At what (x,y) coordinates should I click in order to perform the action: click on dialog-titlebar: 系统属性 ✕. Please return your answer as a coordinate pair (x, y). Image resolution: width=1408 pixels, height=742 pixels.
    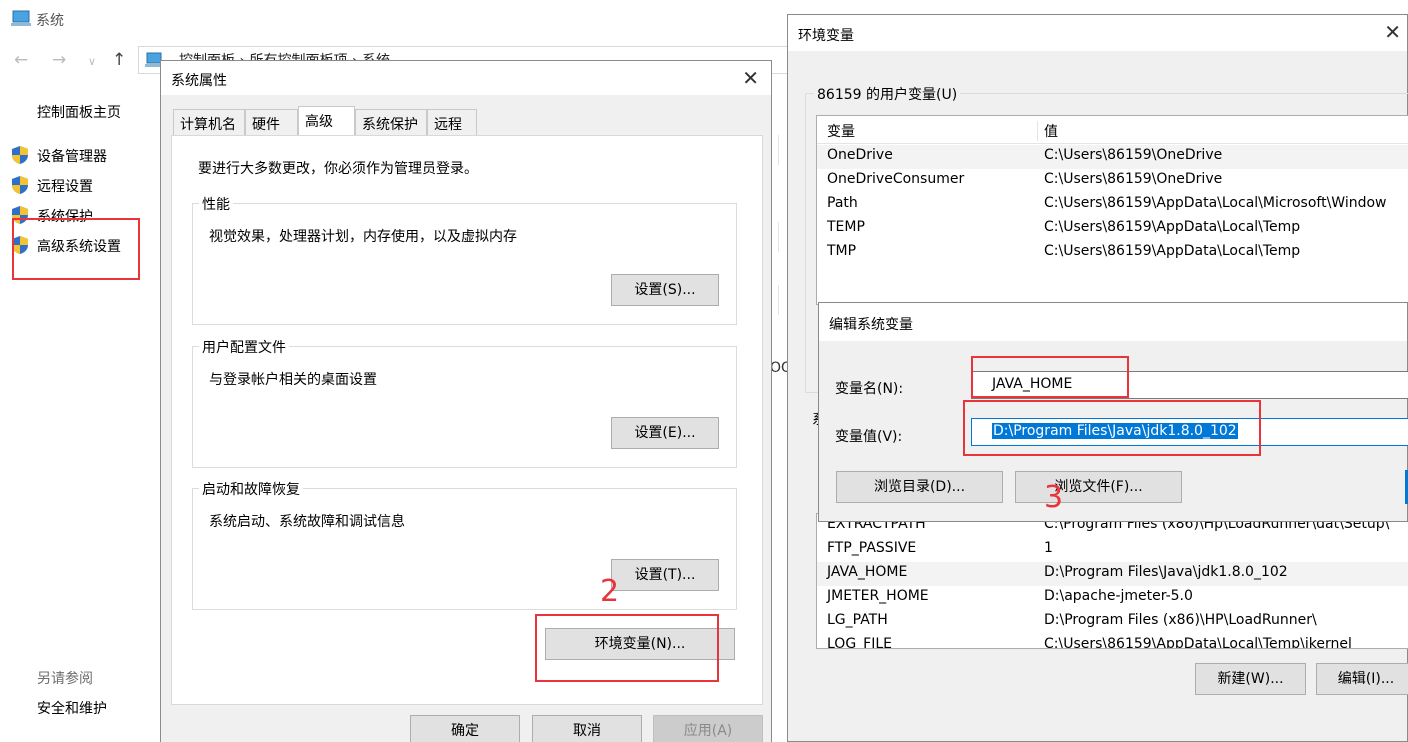
    Looking at the image, I should click on (466, 78).